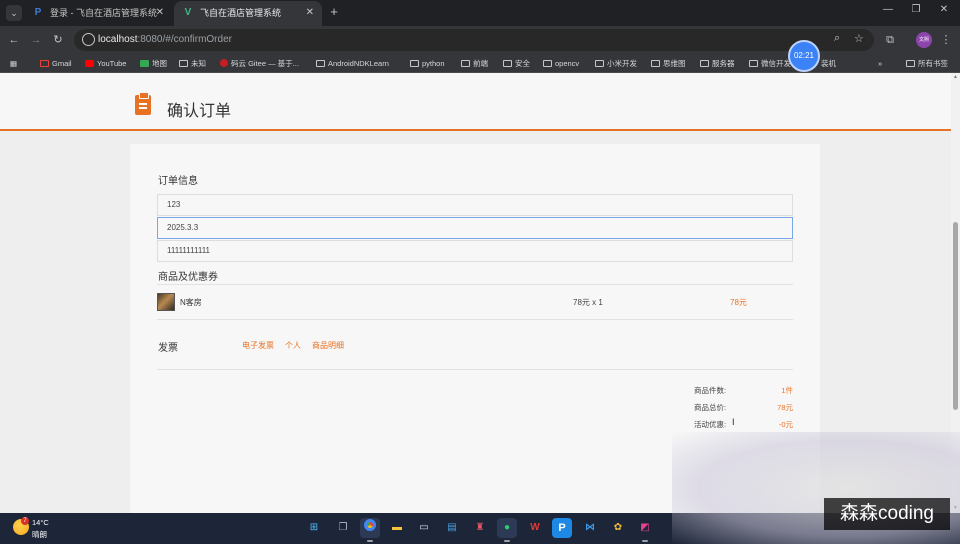 Image resolution: width=960 pixels, height=544 pixels. What do you see at coordinates (397, 528) in the screenshot?
I see `file-explorer-icon: ▬` at bounding box center [397, 528].